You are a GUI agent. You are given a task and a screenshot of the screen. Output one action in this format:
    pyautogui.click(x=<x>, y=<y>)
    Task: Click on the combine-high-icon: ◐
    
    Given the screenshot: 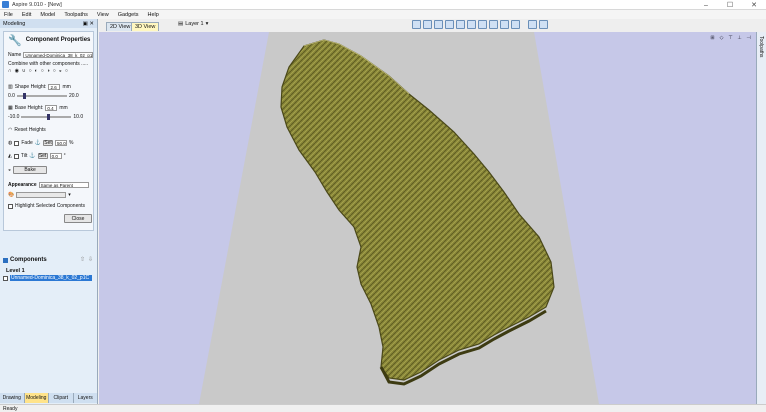 What is the action you would take?
    pyautogui.click(x=36, y=71)
    